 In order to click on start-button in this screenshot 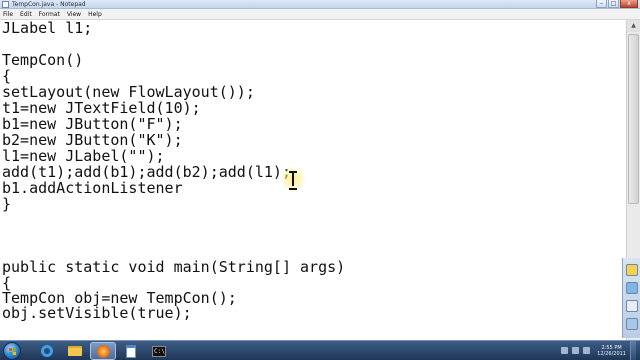, I will do `click(12, 351)`.